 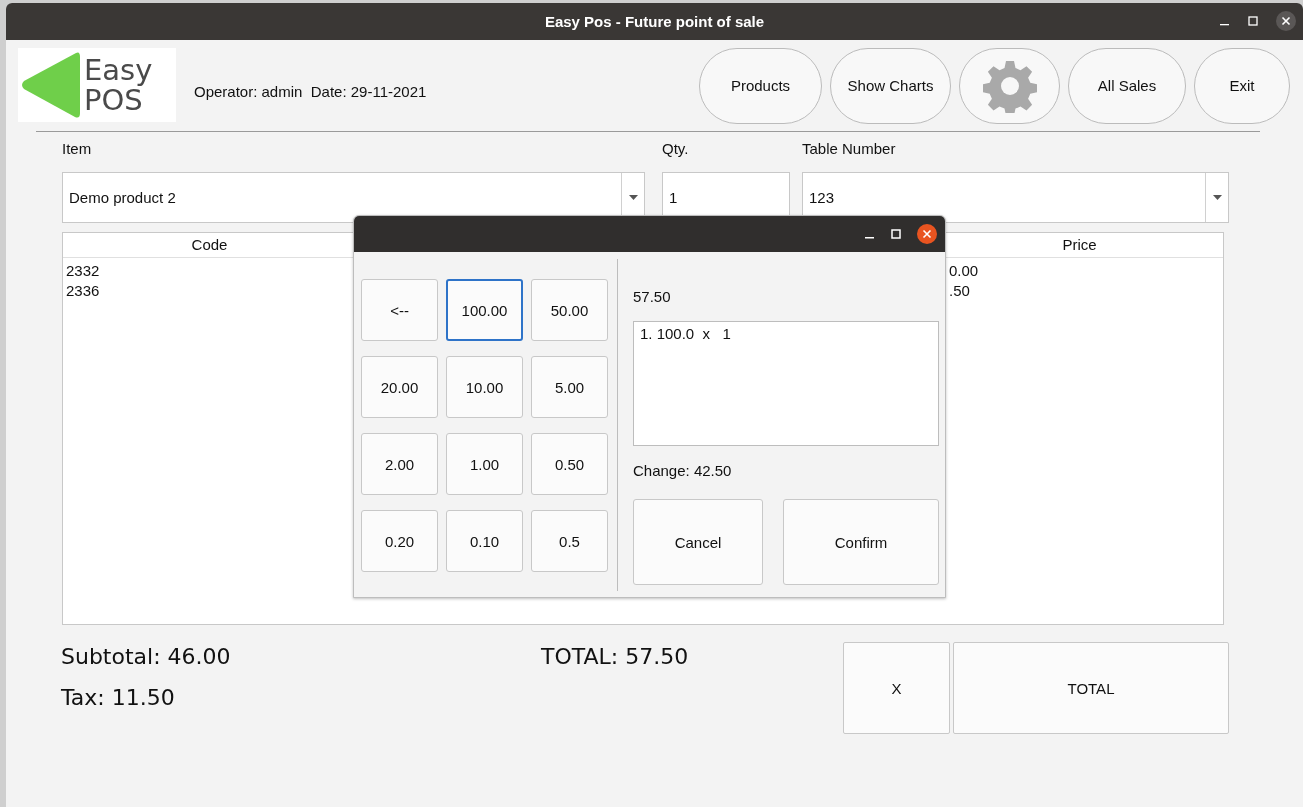 What do you see at coordinates (399, 387) in the screenshot?
I see `amount-key: 20.00` at bounding box center [399, 387].